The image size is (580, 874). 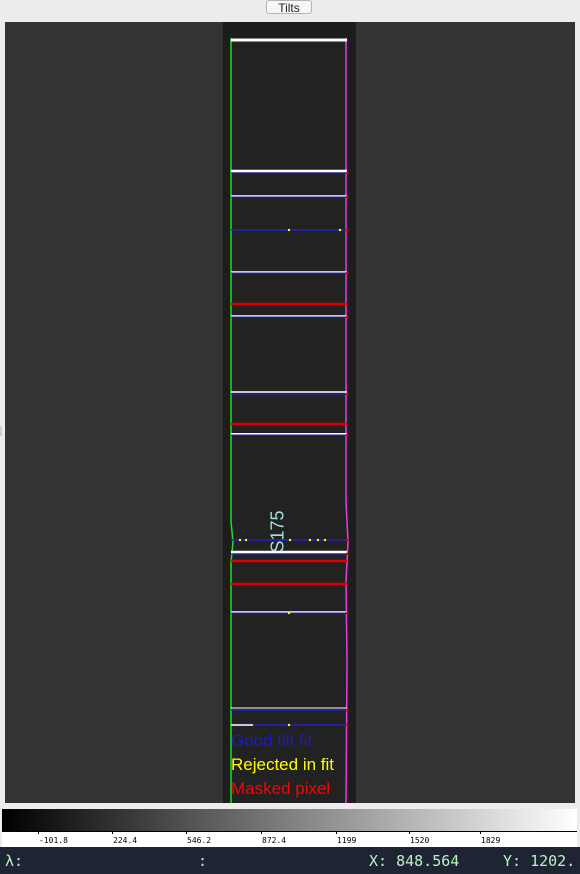 What do you see at coordinates (1, 431) in the screenshot?
I see `left-resize-handle` at bounding box center [1, 431].